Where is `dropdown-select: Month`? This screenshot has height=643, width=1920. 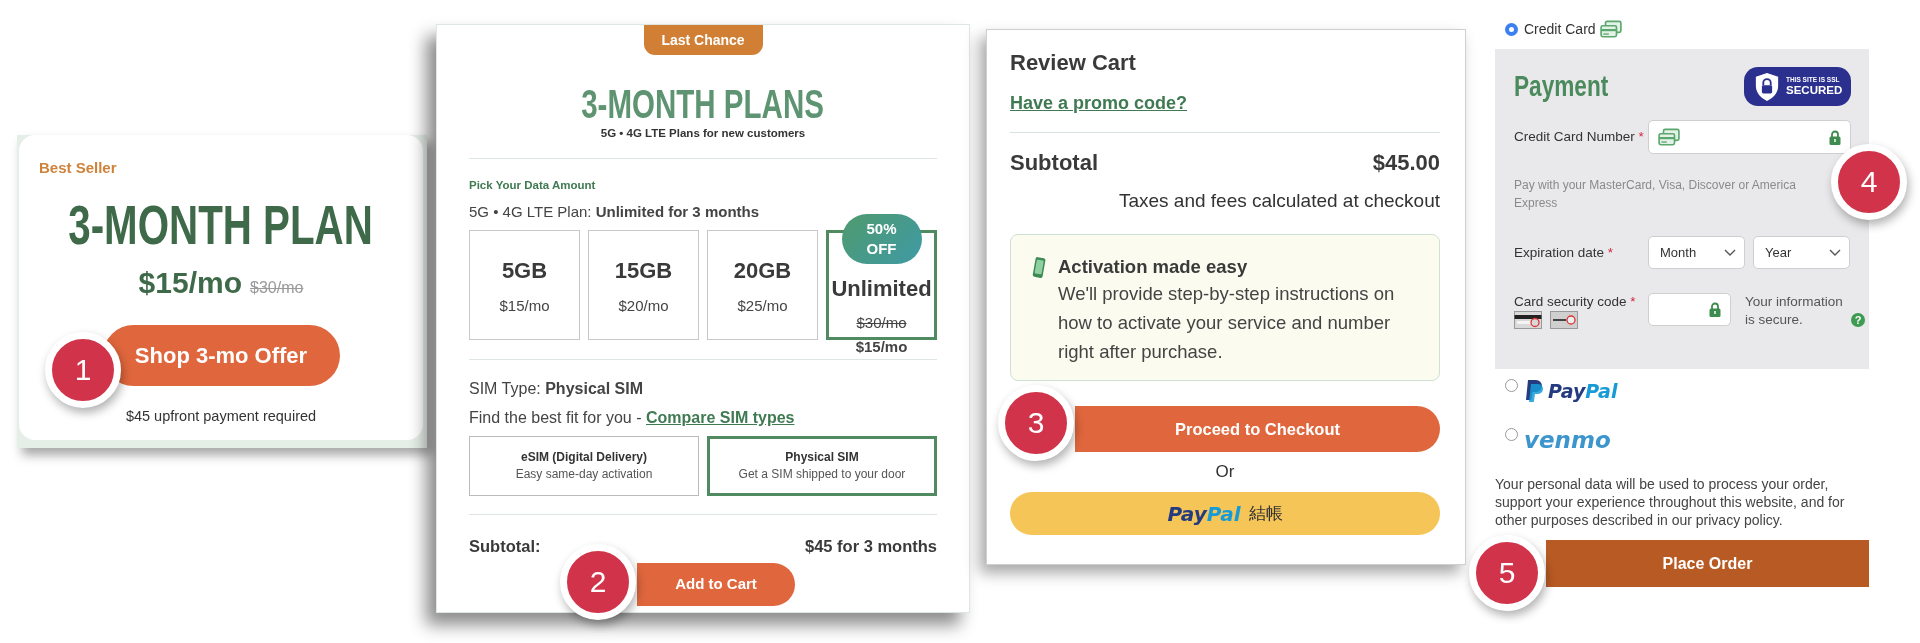 dropdown-select: Month is located at coordinates (1696, 252).